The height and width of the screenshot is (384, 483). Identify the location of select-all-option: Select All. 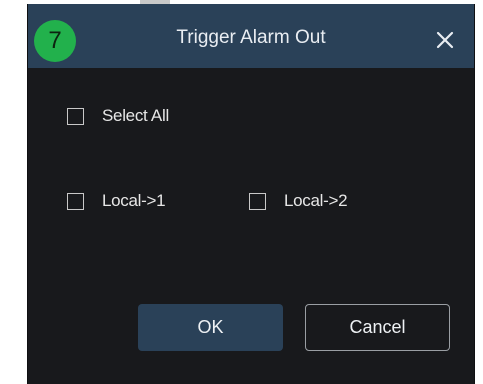
(118, 116).